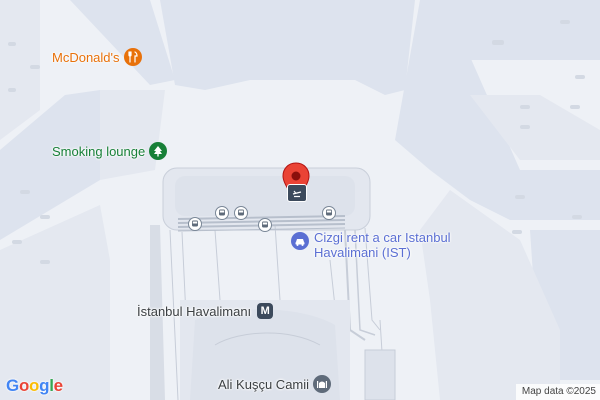  I want to click on map-attribution: Map data ©2025, so click(557, 392).